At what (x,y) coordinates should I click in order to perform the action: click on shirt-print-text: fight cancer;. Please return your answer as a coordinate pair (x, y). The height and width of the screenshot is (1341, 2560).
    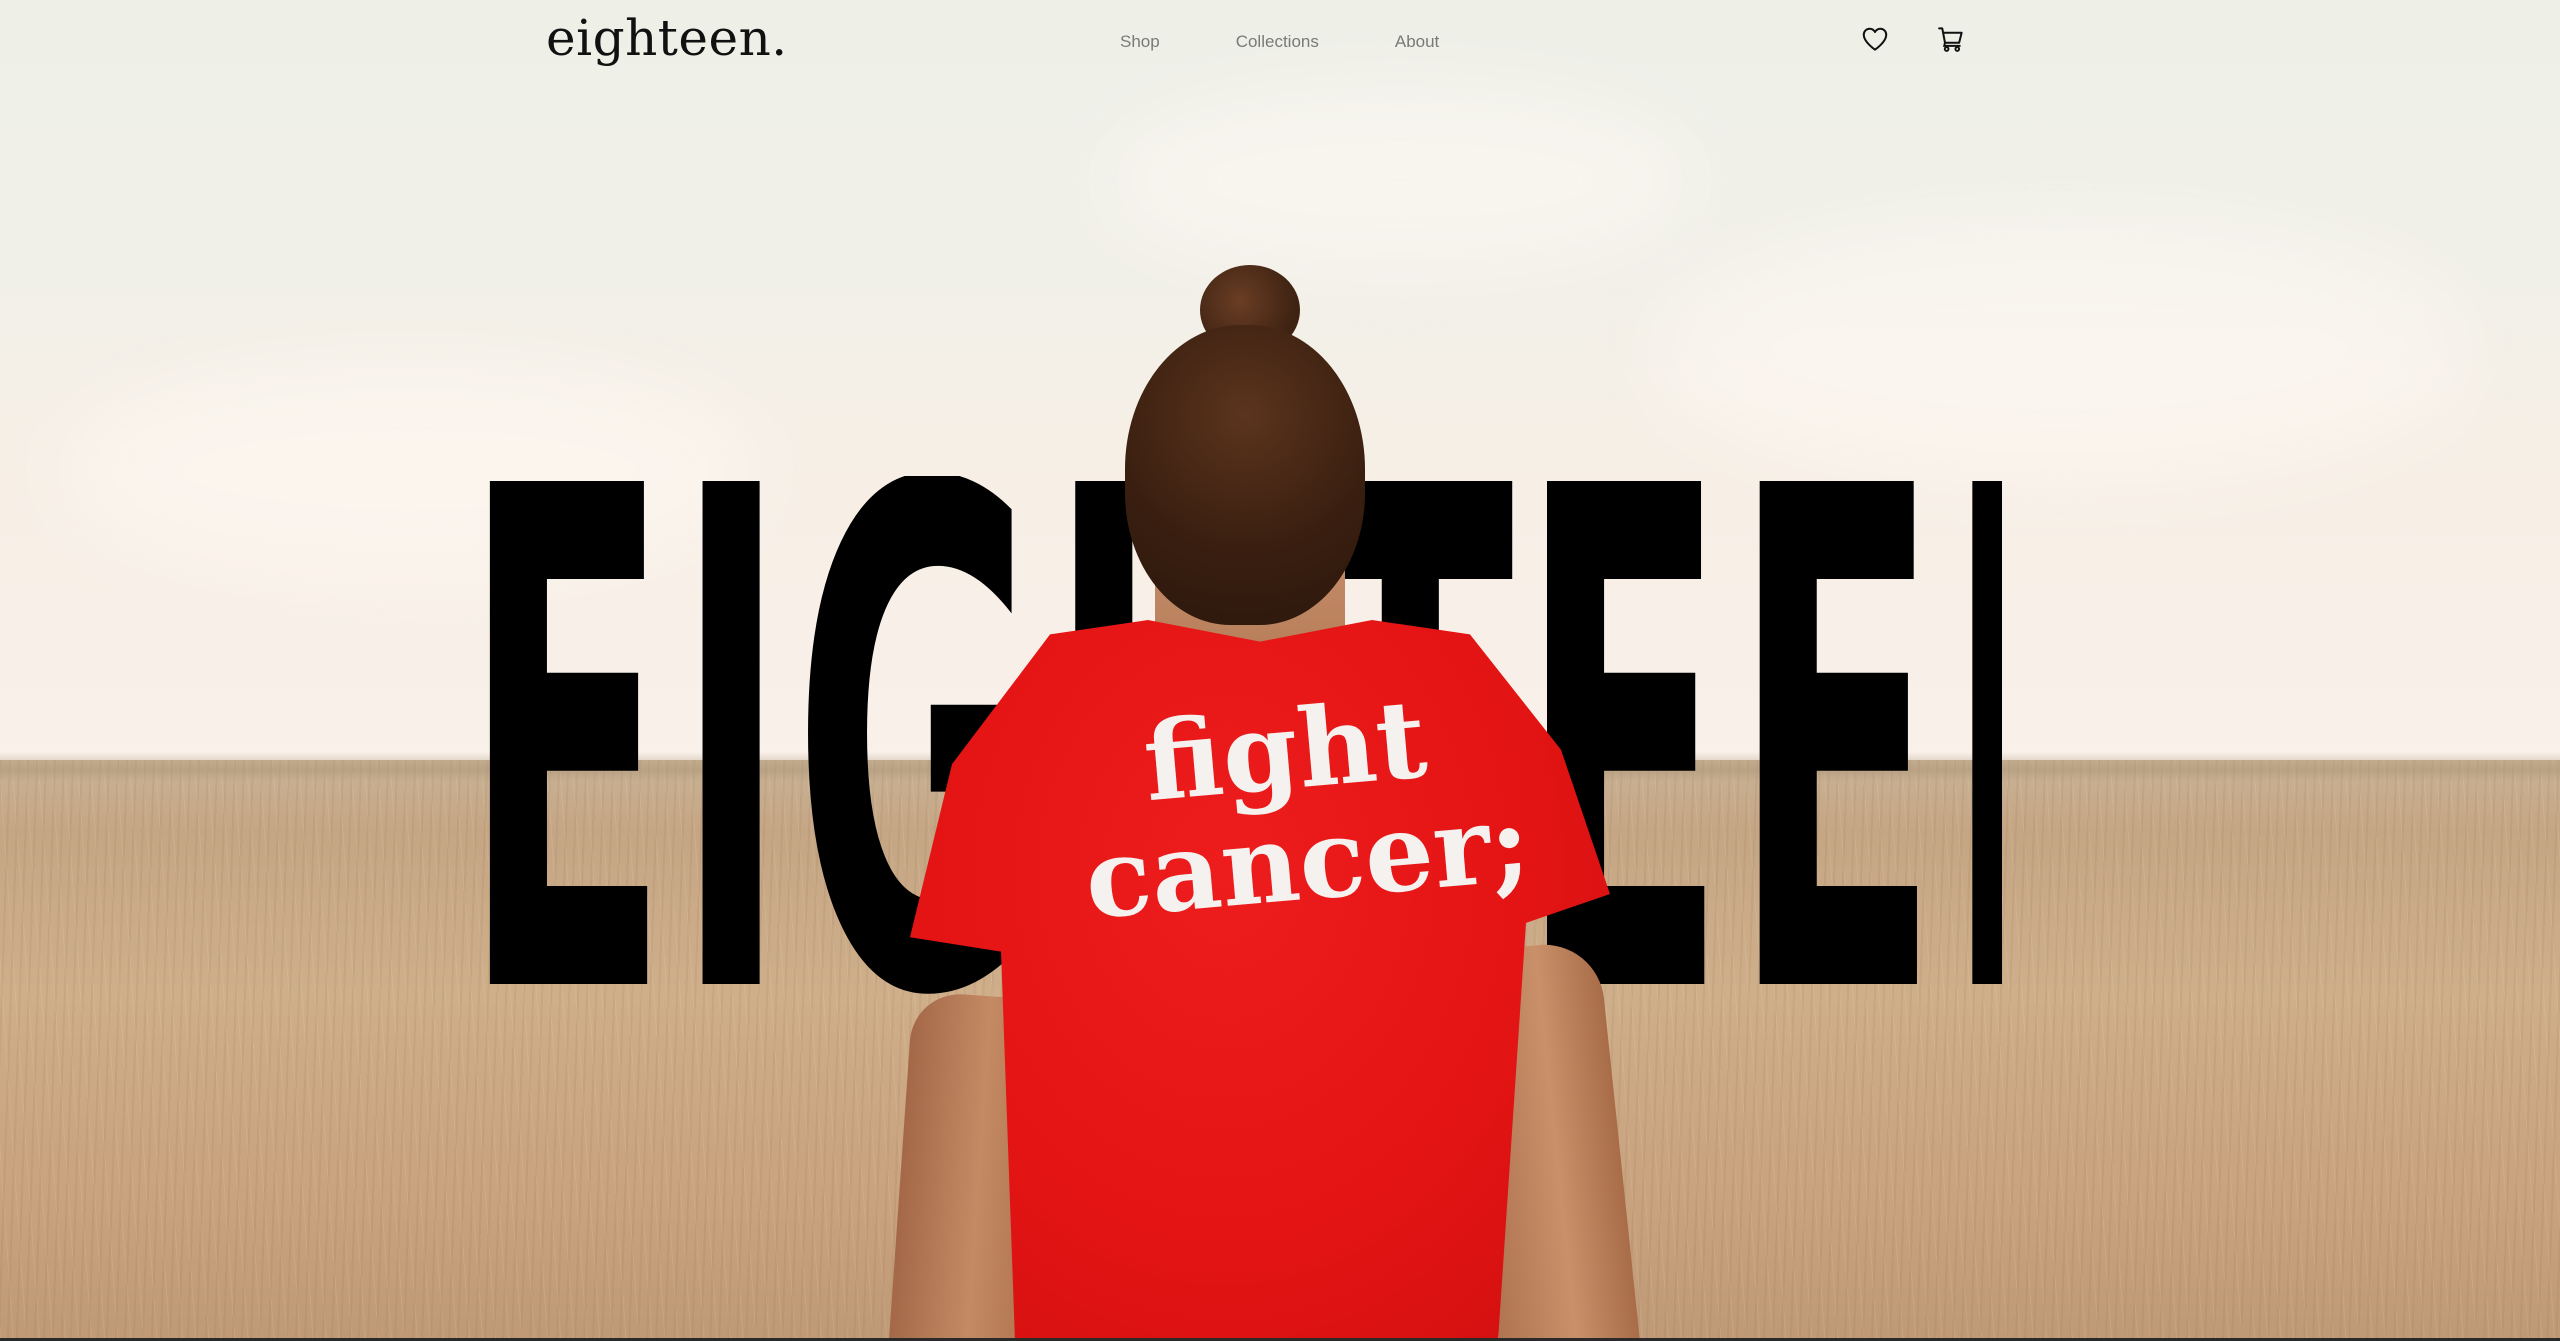
    Looking at the image, I should click on (1303, 810).